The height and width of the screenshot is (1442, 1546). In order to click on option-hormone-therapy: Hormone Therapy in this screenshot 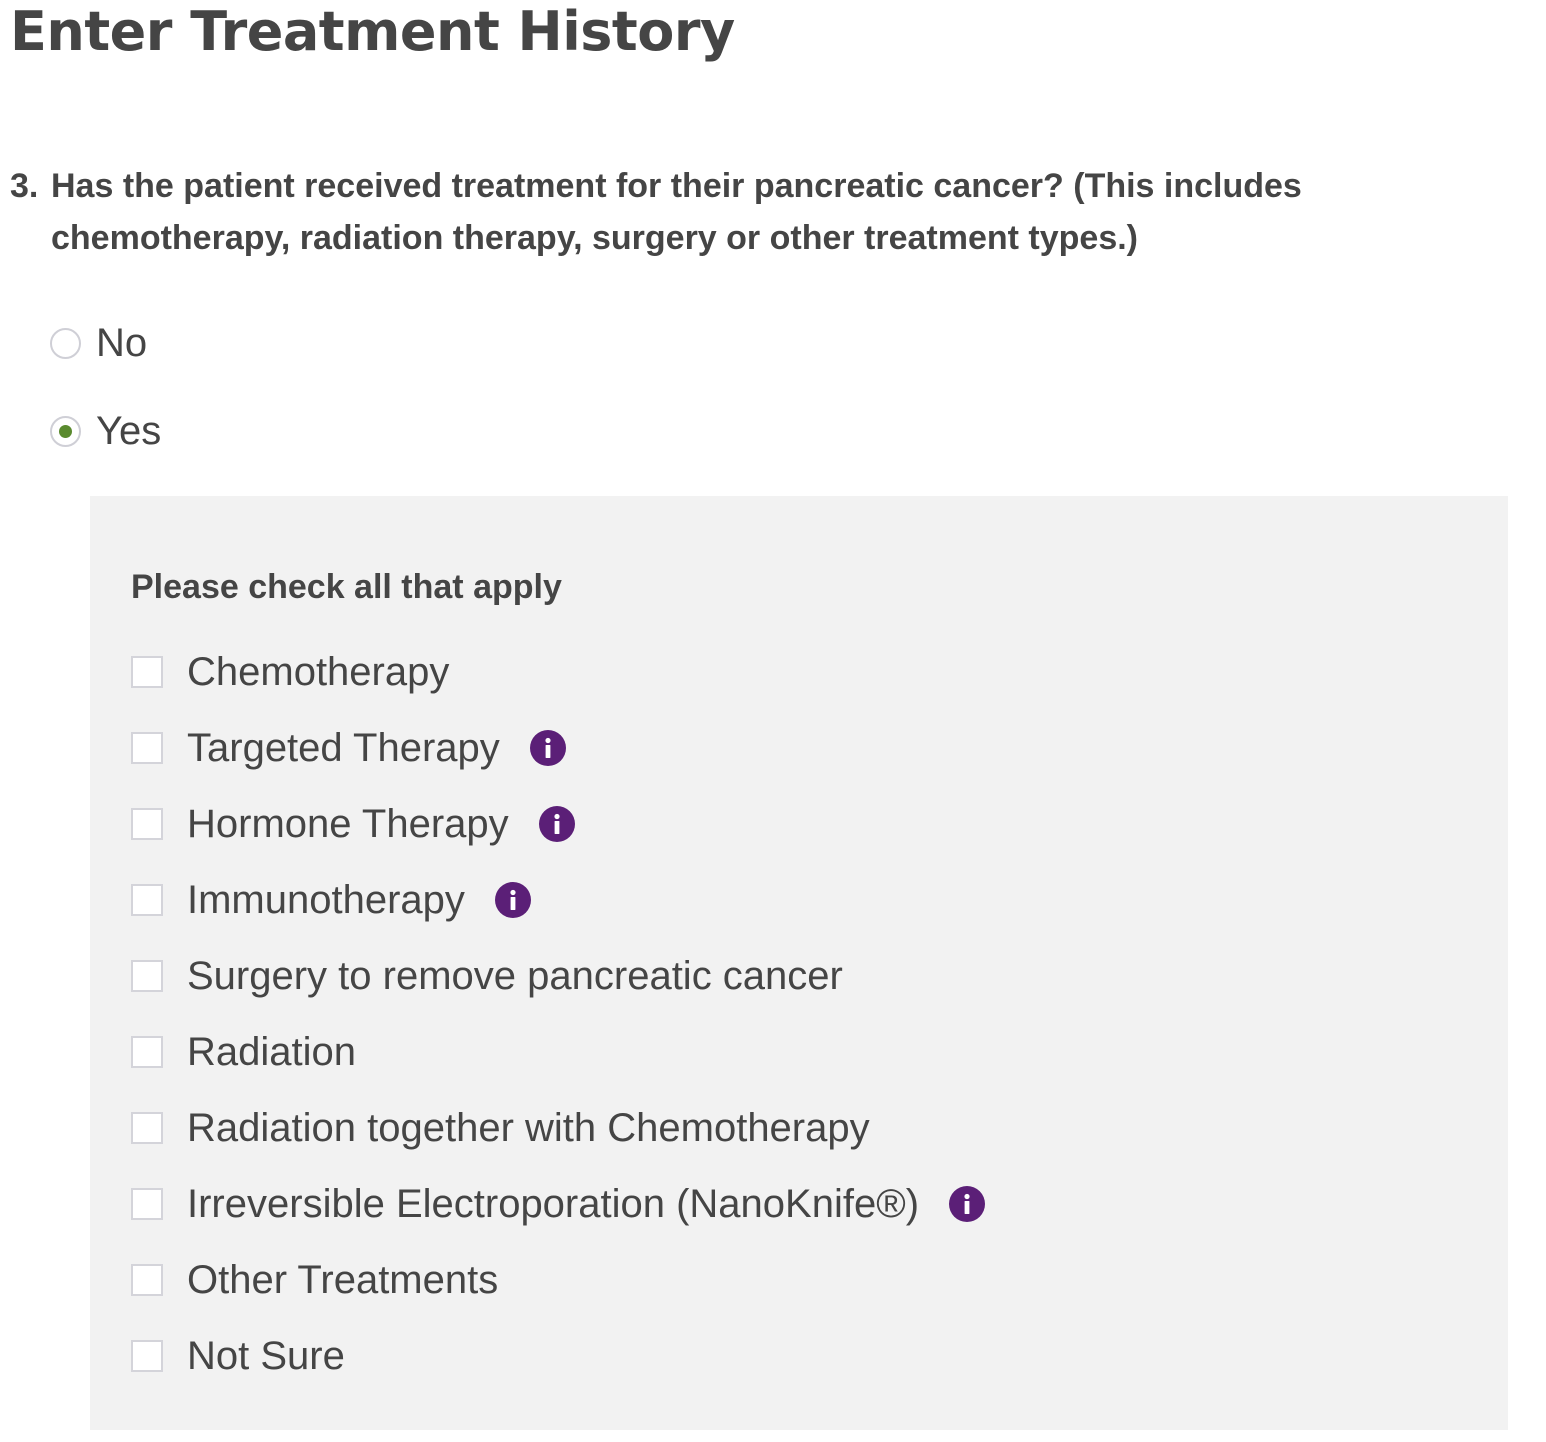, I will do `click(558, 824)`.